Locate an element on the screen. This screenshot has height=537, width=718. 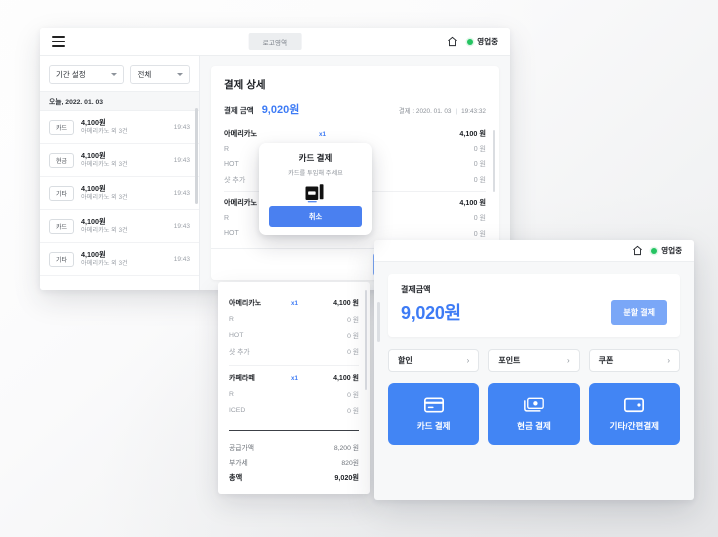
amount-label: 결제금액 is located at coordinates (416, 289).